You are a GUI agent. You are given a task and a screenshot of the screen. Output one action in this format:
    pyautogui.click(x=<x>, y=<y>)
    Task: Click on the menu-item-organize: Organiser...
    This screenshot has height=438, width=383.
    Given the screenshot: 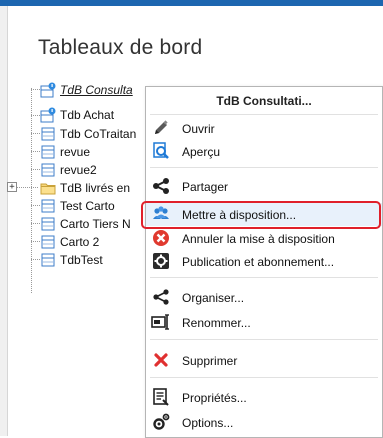 What is the action you would take?
    pyautogui.click(x=264, y=297)
    